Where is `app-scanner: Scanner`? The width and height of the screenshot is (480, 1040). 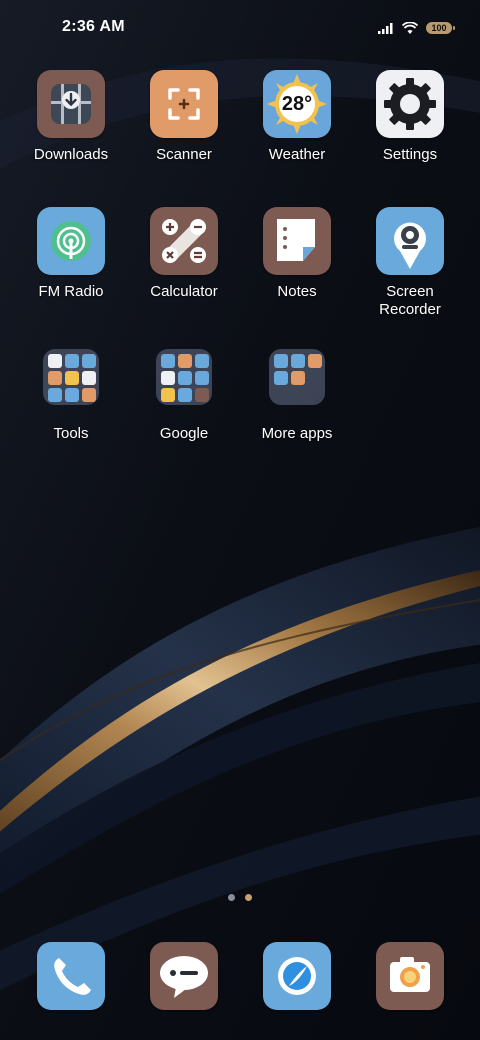 app-scanner: Scanner is located at coordinates (184, 117).